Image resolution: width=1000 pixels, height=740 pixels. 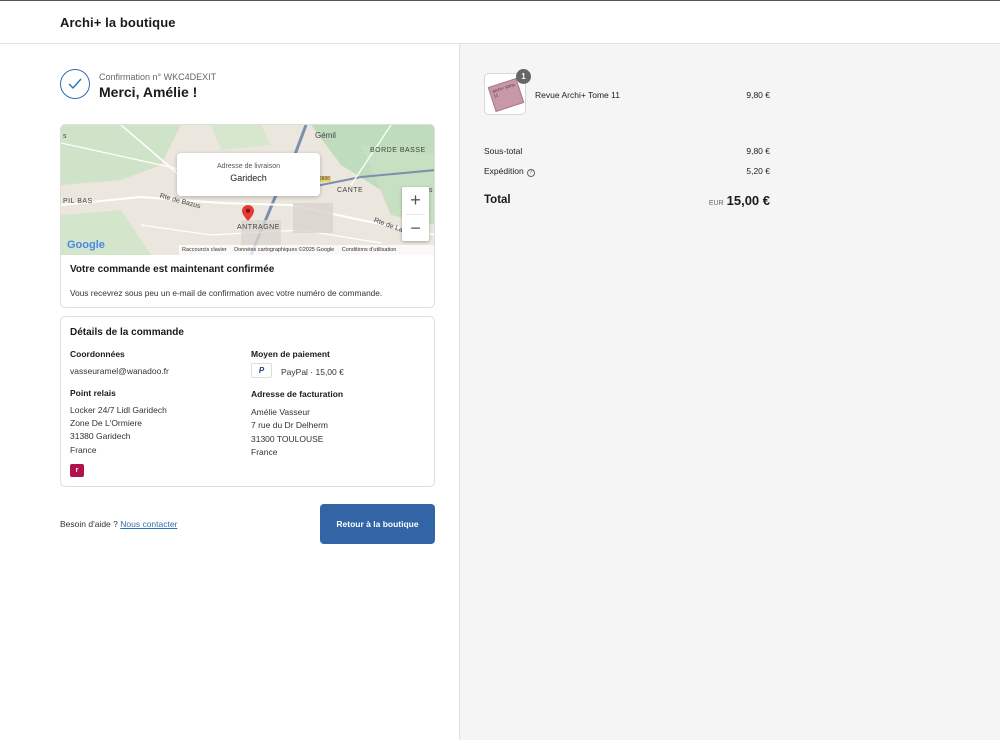 I want to click on zoom-controls: + −, so click(x=415, y=214).